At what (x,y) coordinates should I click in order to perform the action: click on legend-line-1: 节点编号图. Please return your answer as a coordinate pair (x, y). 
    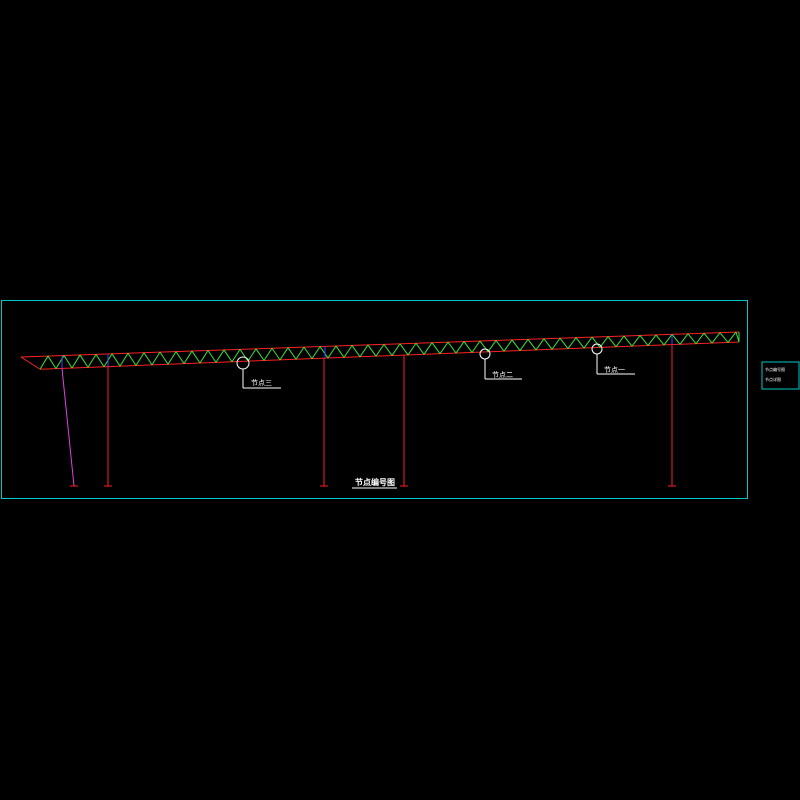
    Looking at the image, I should click on (775, 369).